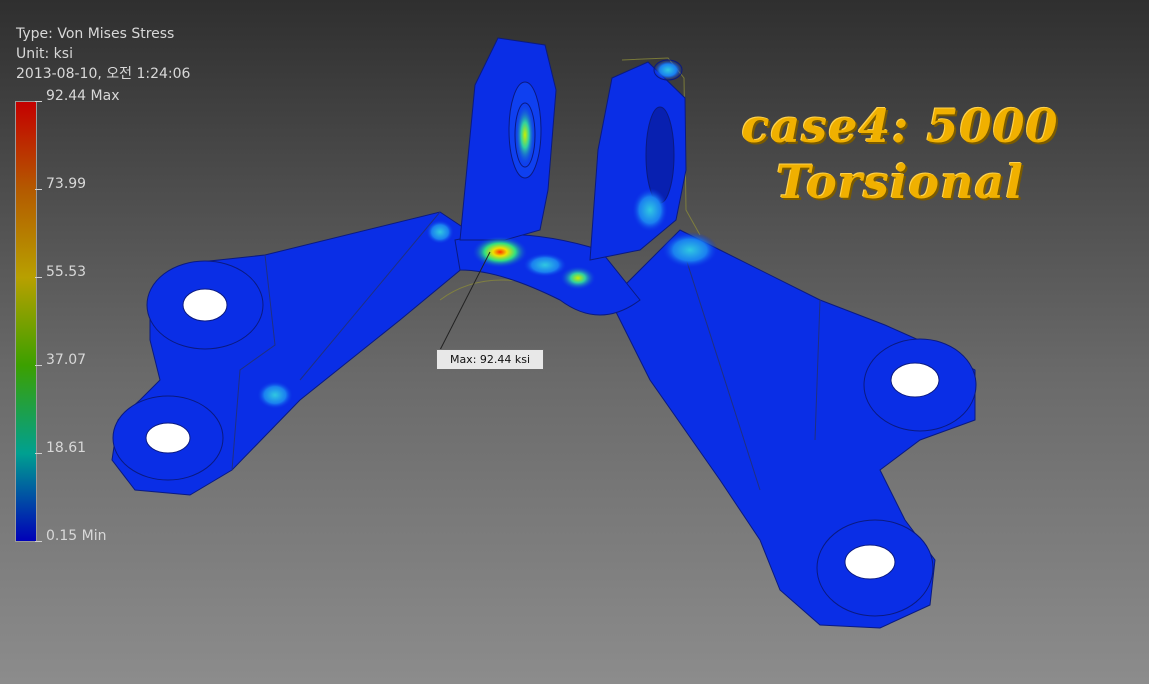 The width and height of the screenshot is (1149, 684). Describe the element at coordinates (205, 305) in the screenshot. I see `left-upper-boss` at that location.